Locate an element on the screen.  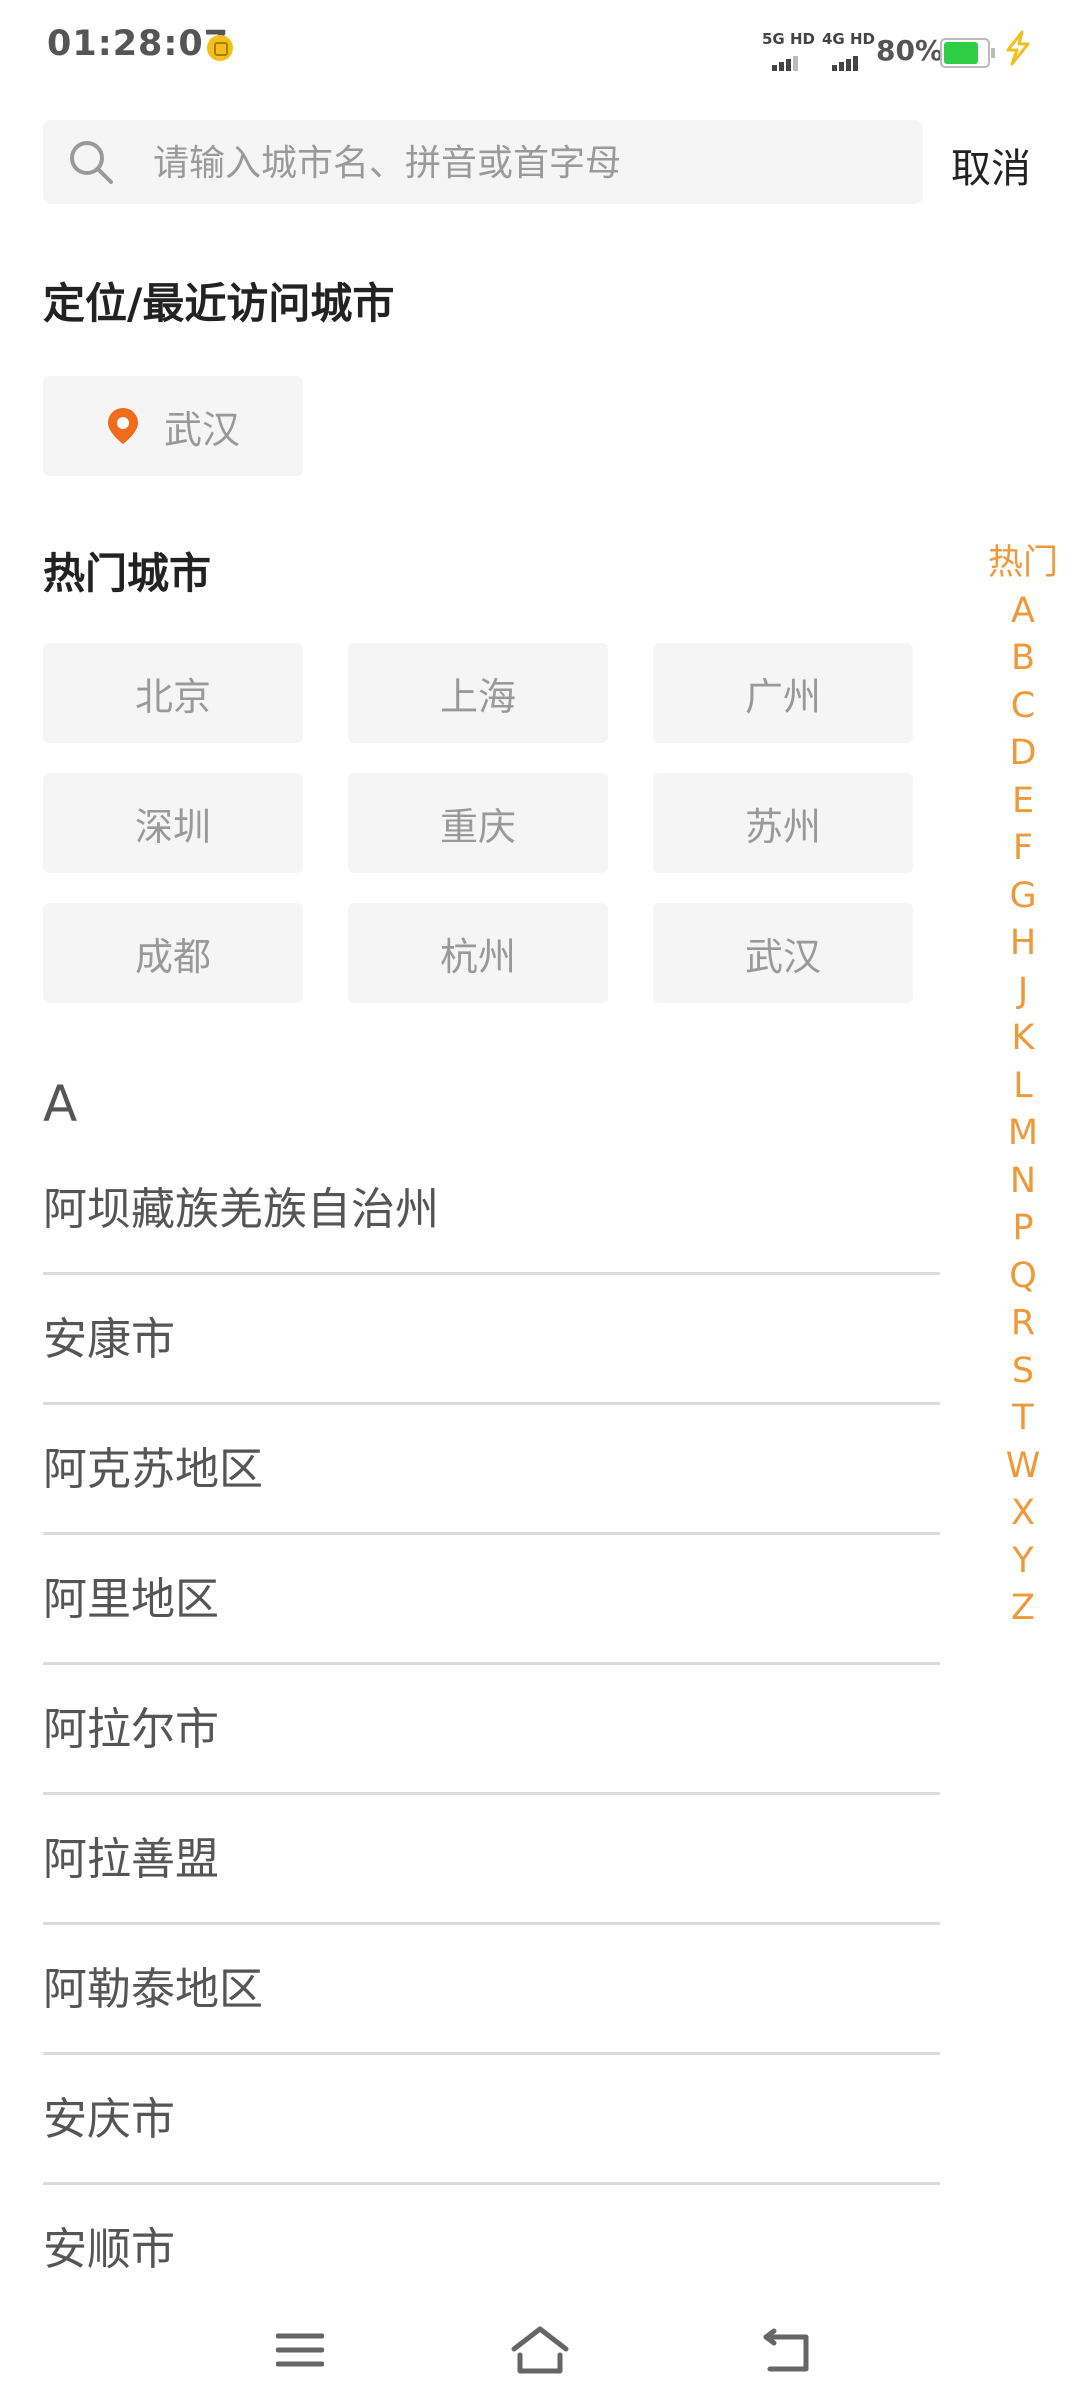
battery-percent: 80% is located at coordinates (910, 50).